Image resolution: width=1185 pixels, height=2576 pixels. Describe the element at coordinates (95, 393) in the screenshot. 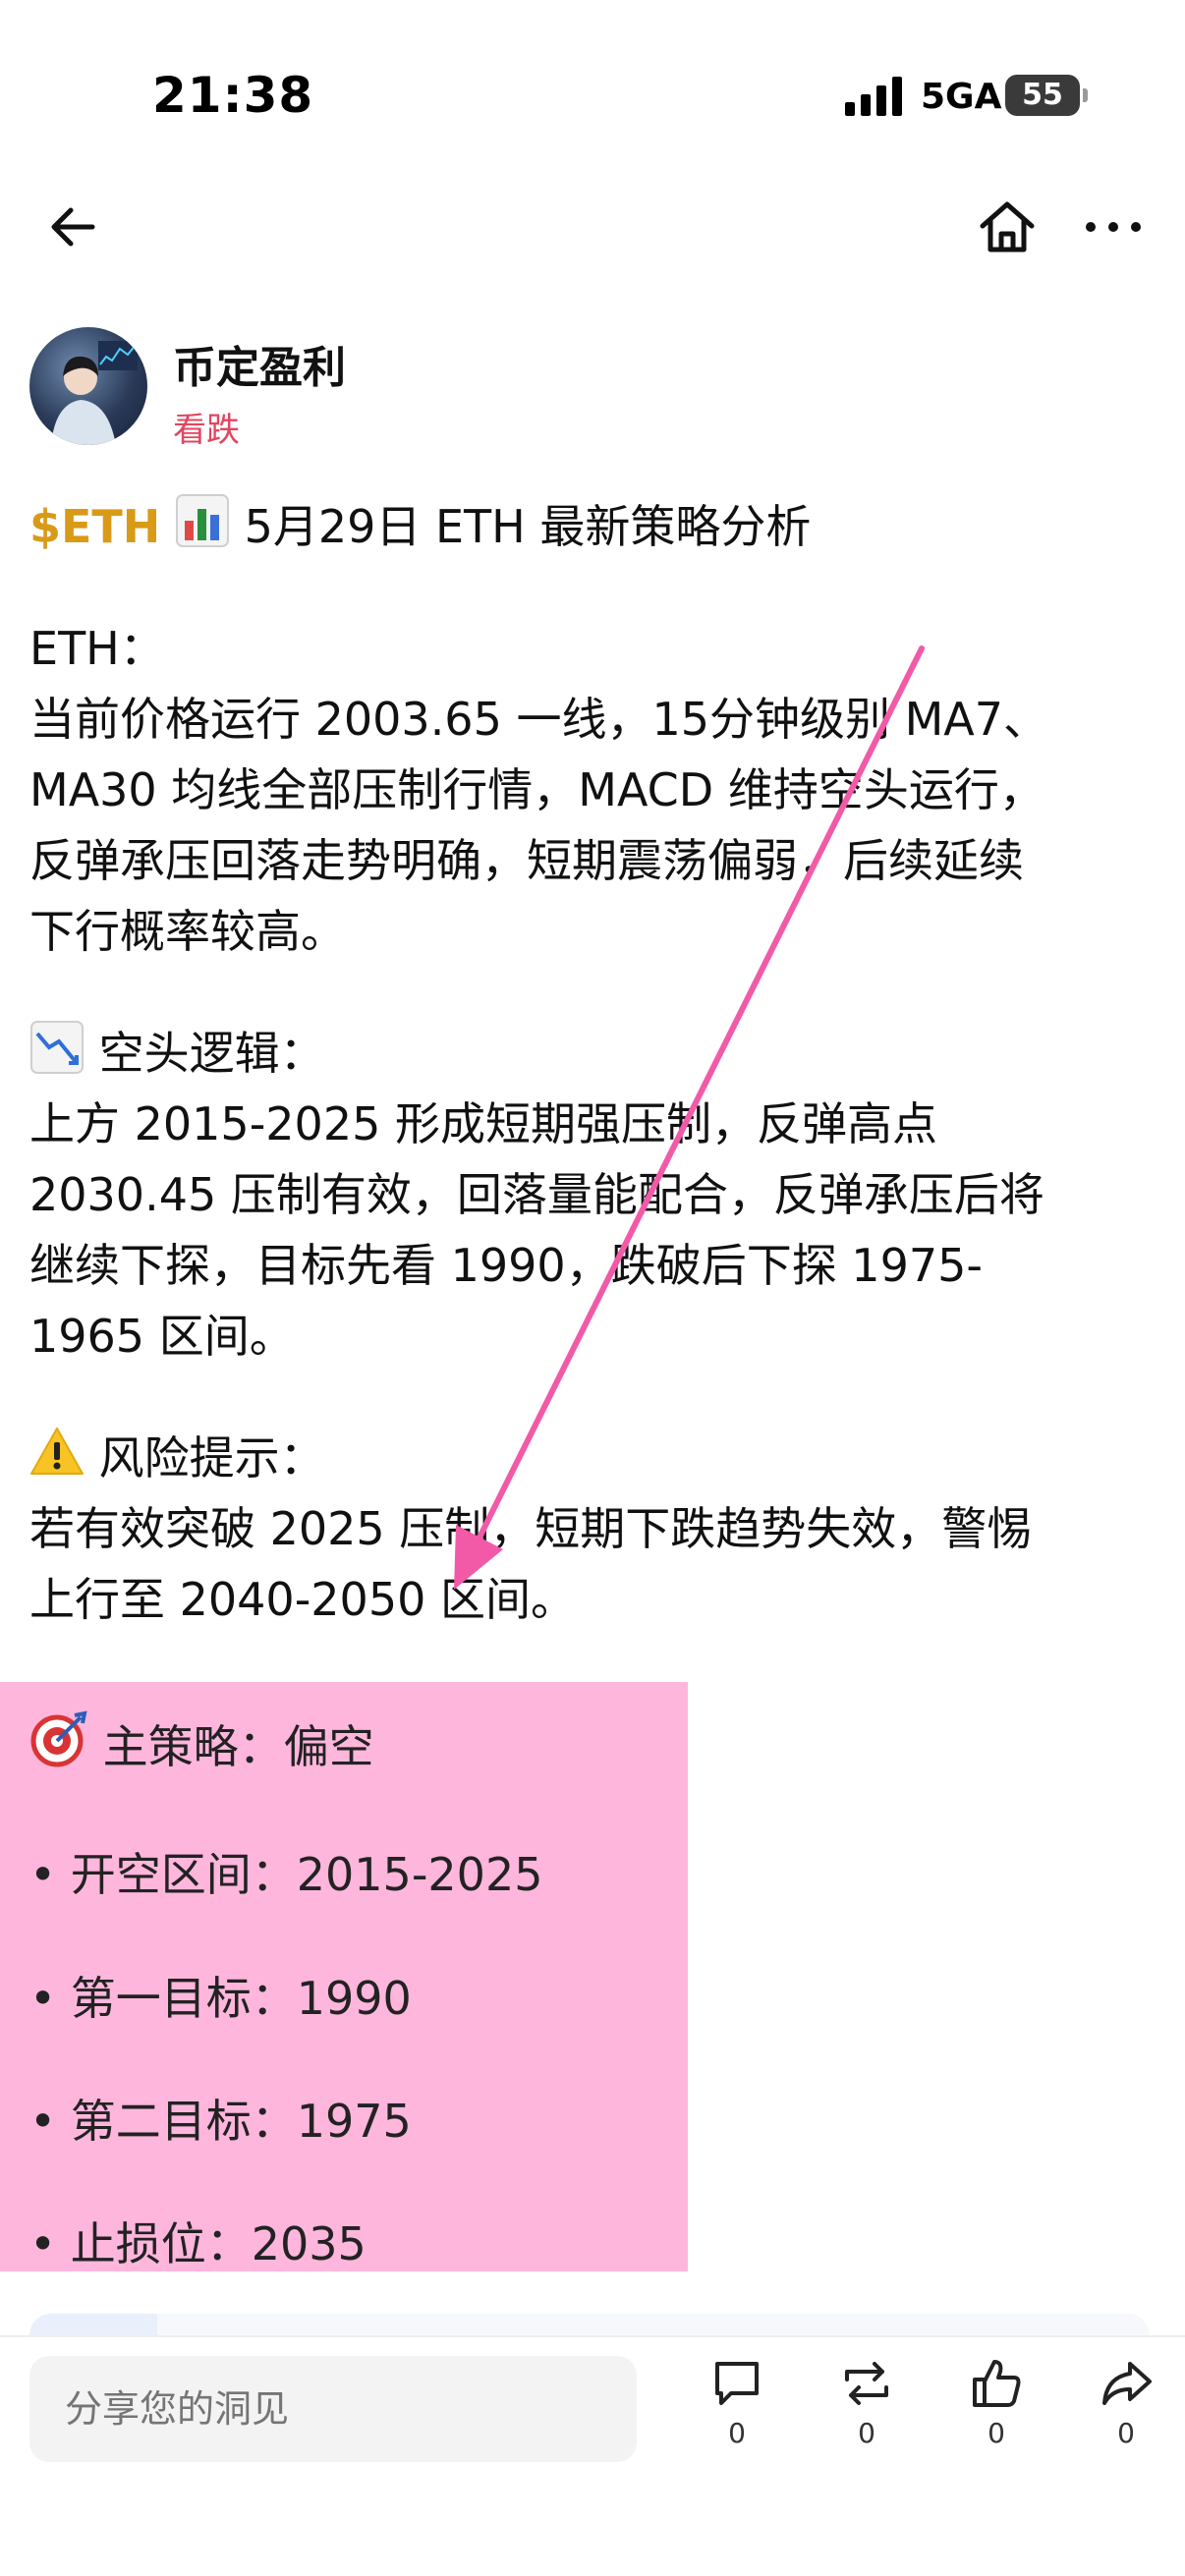

I see `avatar-image` at that location.